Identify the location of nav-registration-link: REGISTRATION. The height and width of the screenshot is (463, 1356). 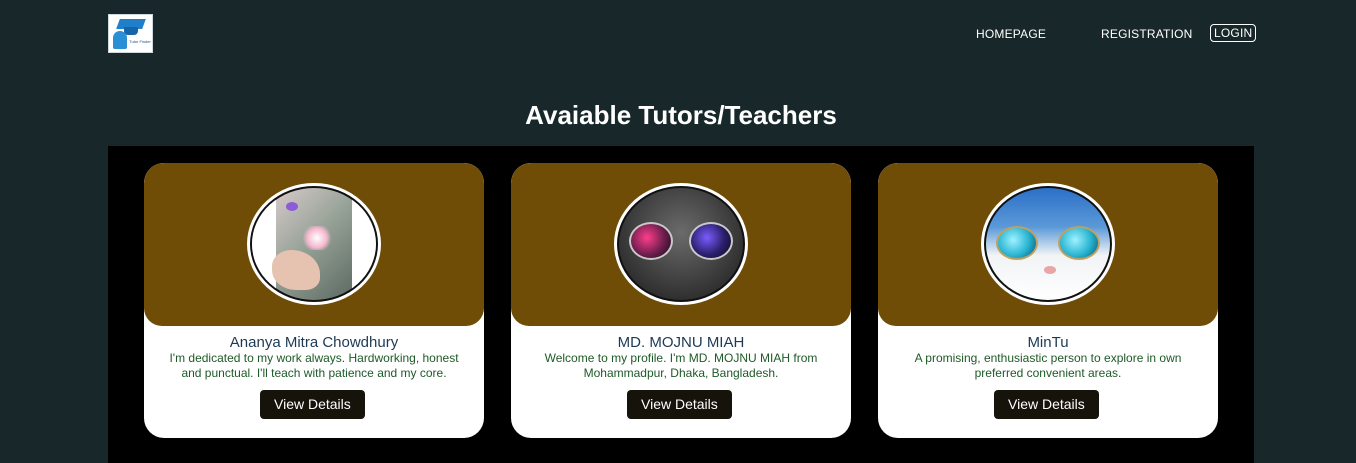
(1147, 34).